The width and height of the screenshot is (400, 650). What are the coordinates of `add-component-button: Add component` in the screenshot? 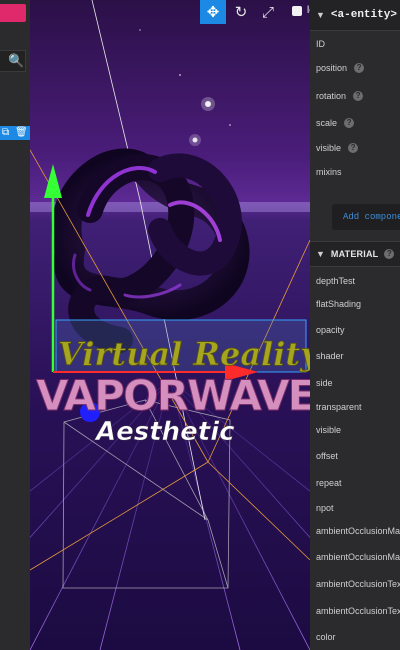 It's located at (366, 217).